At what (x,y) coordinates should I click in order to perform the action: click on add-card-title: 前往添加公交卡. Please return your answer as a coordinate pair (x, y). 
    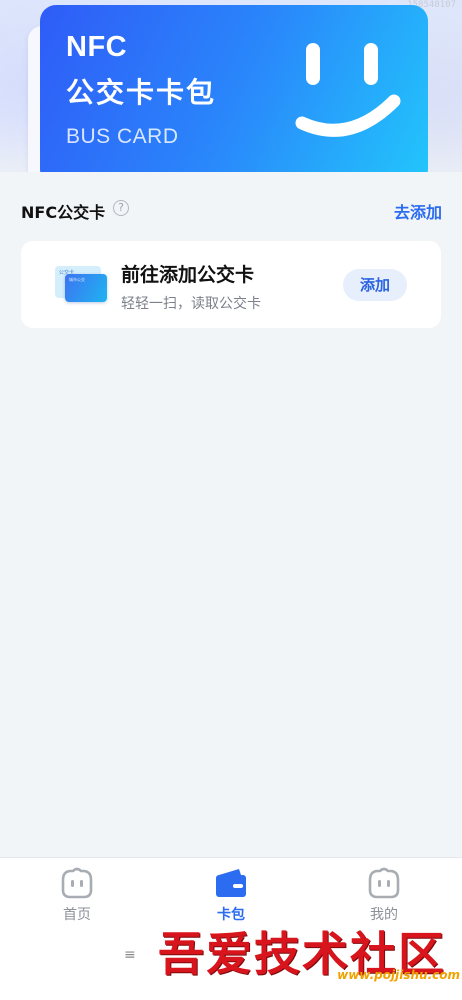
    Looking at the image, I should click on (188, 275).